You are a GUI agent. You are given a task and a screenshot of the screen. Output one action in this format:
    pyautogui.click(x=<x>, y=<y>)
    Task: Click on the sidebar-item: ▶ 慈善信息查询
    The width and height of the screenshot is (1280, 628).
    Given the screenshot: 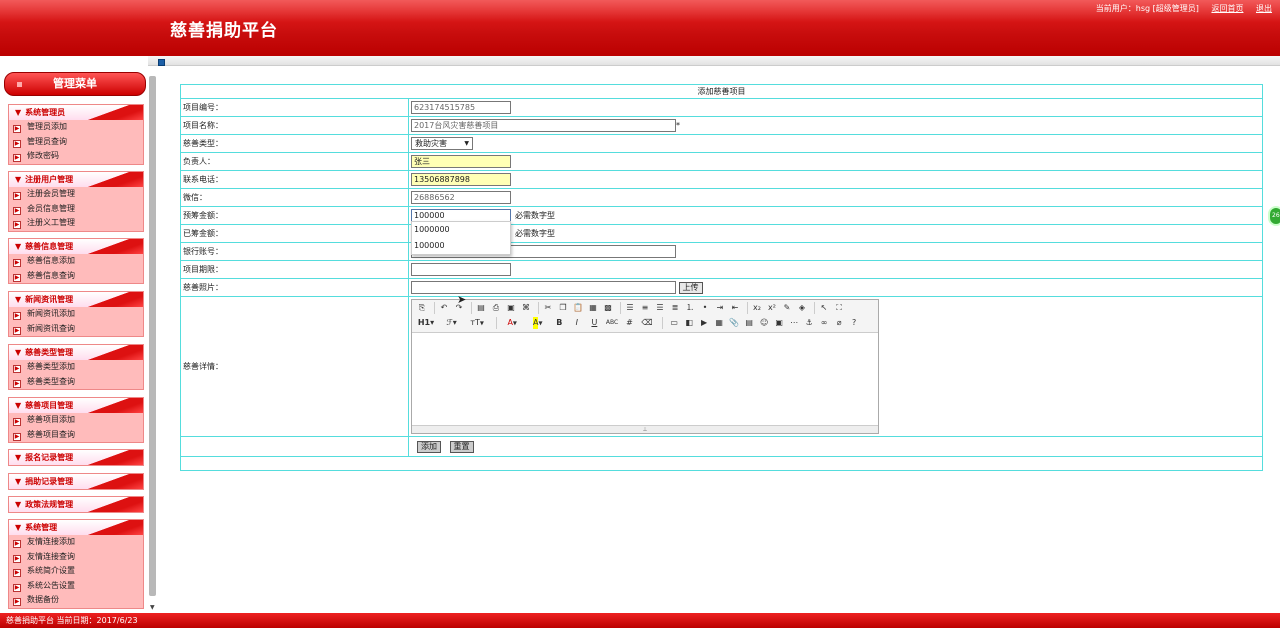 What is the action you would take?
    pyautogui.click(x=76, y=276)
    